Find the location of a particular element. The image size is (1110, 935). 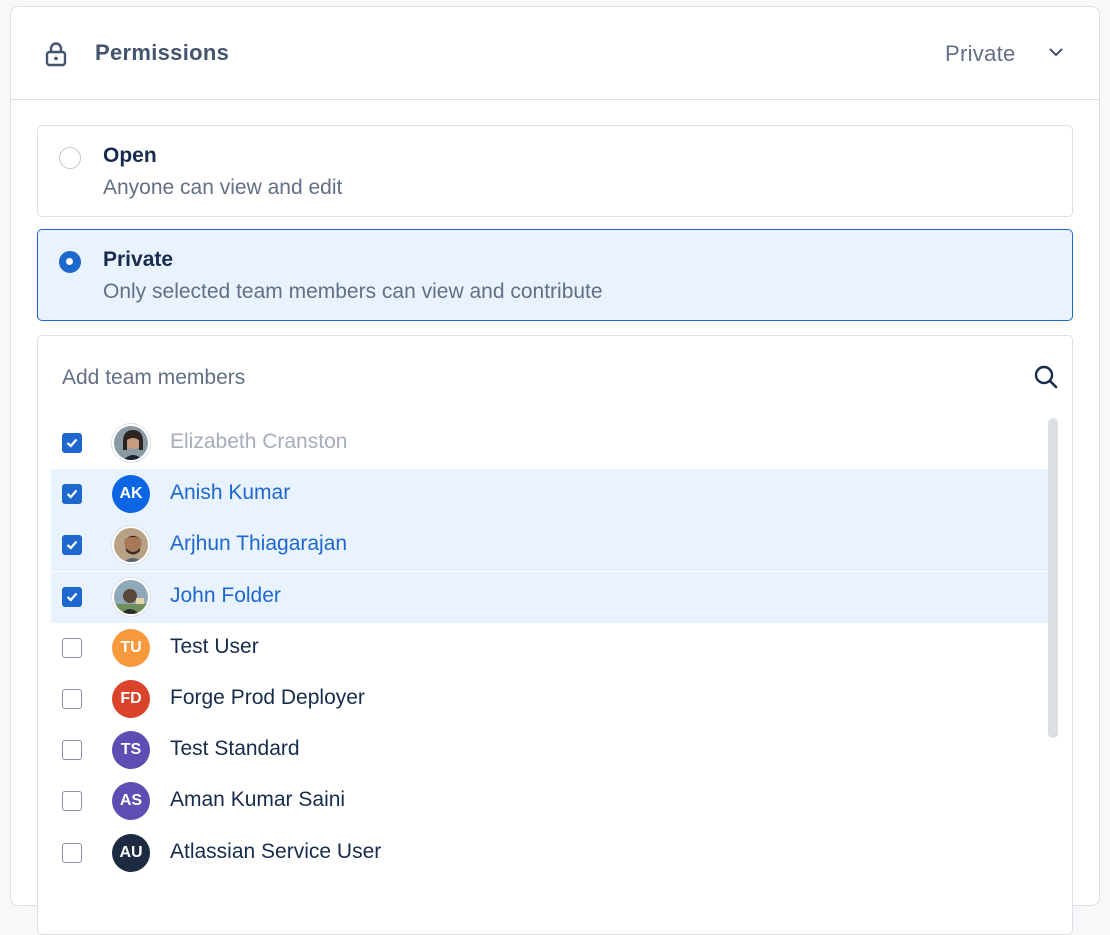

avatar: AU is located at coordinates (131, 852).